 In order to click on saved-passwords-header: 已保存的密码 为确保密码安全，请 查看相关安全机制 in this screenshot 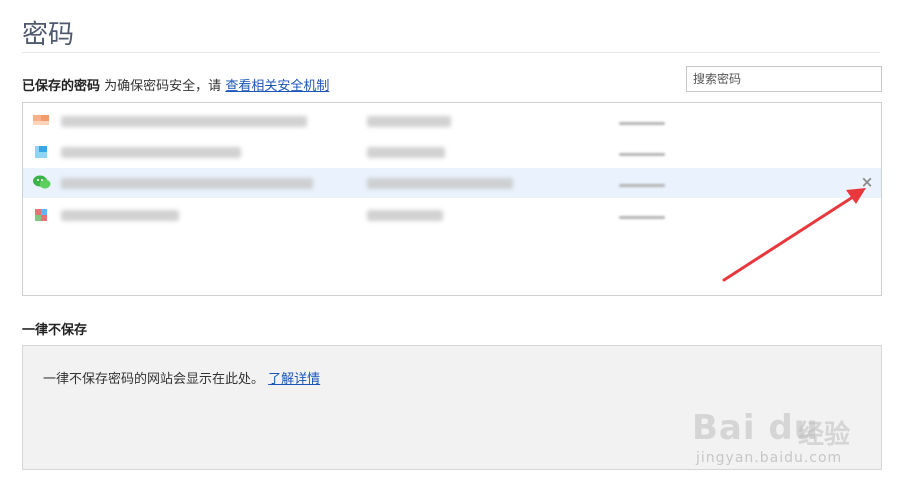, I will do `click(175, 84)`.